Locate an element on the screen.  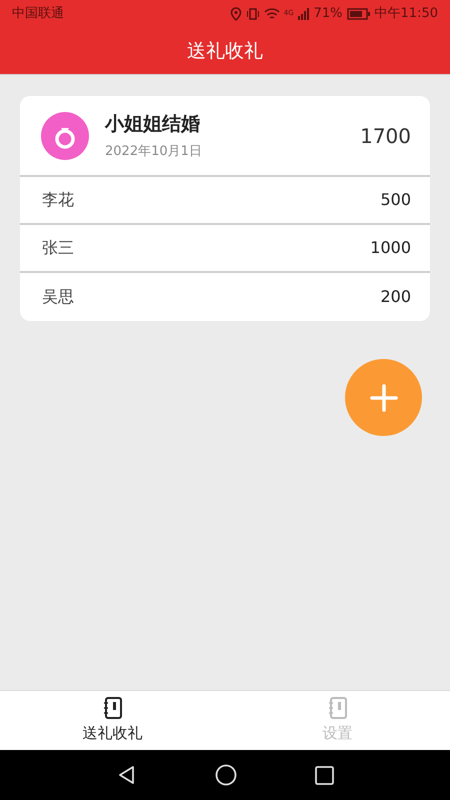
battery-icon is located at coordinates (358, 14).